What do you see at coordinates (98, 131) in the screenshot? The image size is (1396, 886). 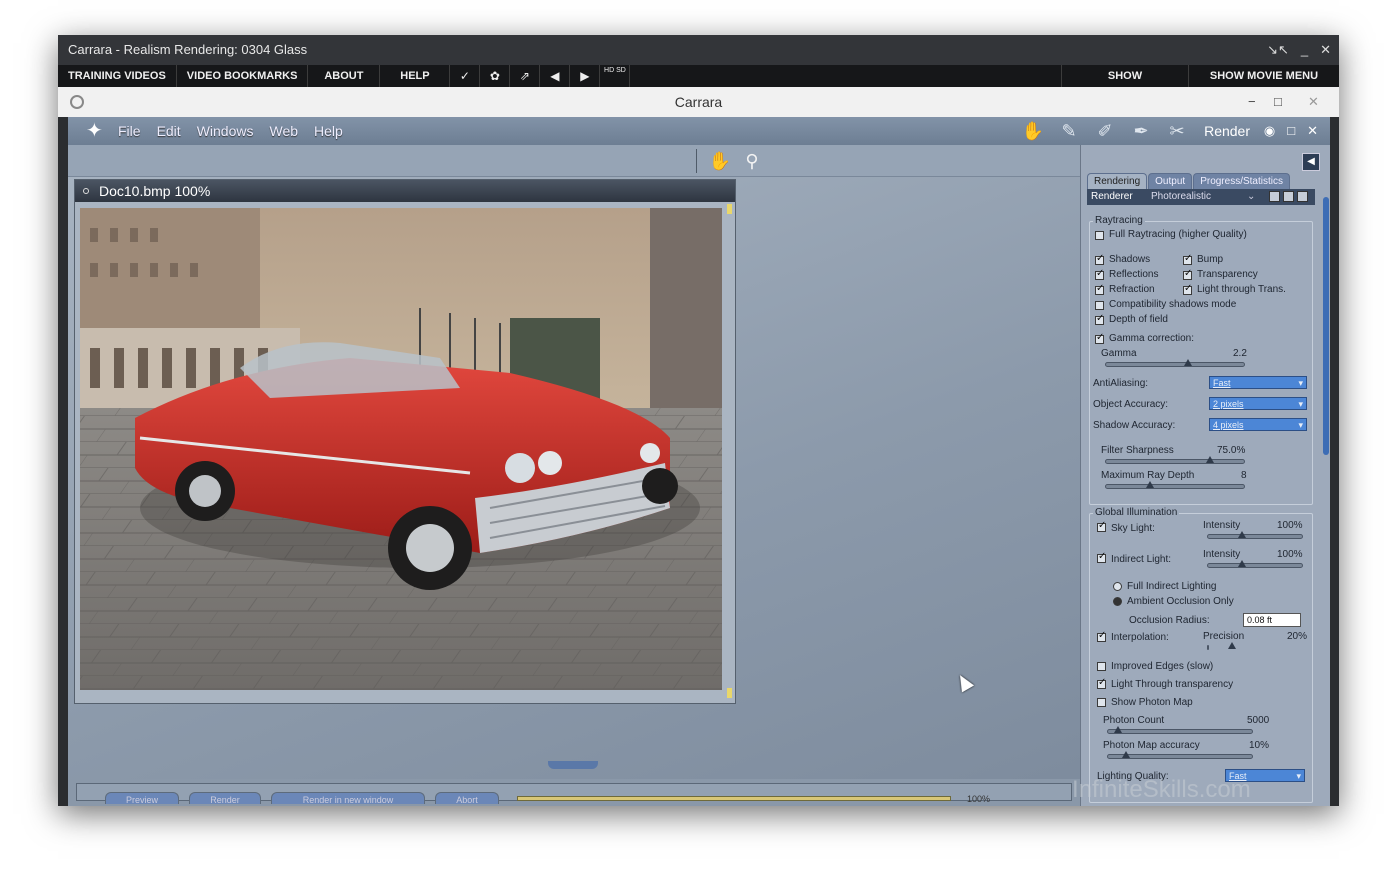 I see `carrara-star-icon: ✦` at bounding box center [98, 131].